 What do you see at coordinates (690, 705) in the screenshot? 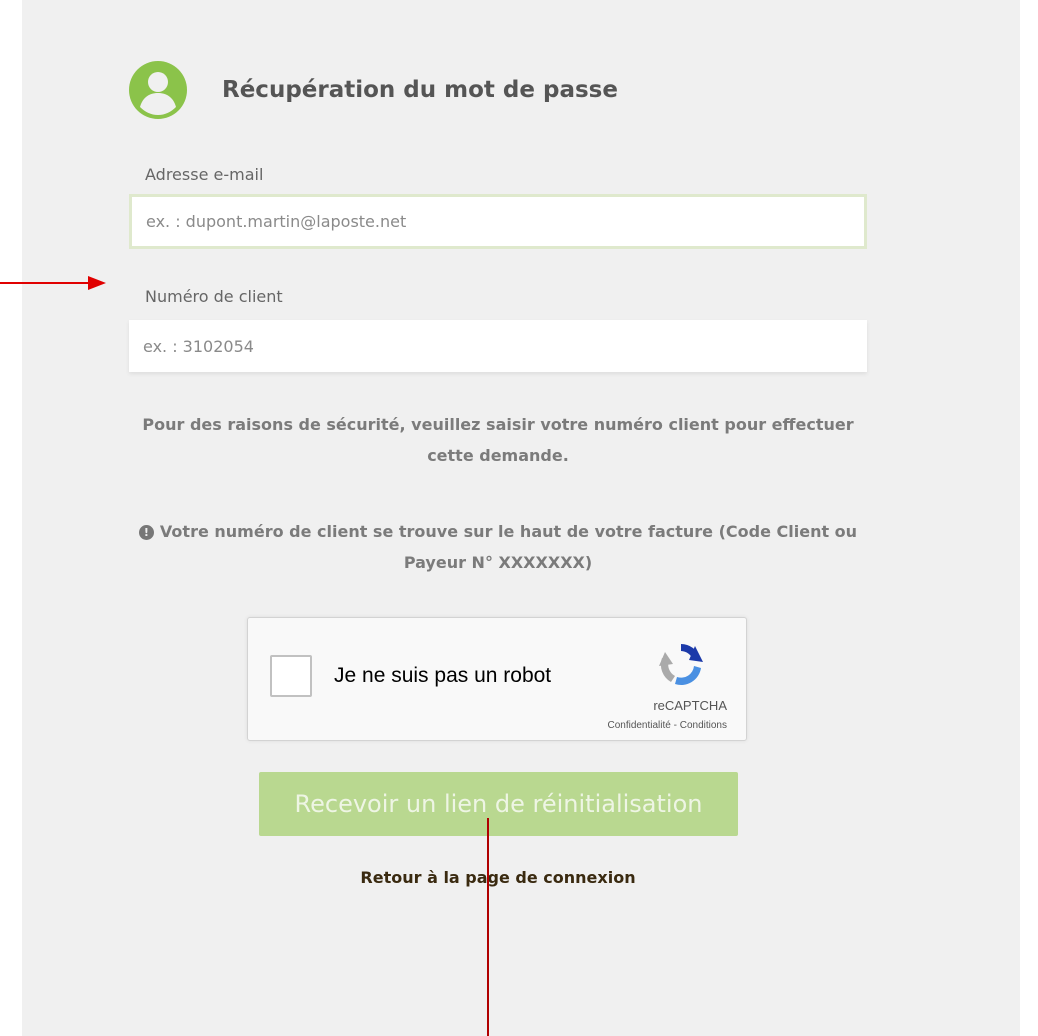
I see `recaptcha-brand: reCAPTCHA` at bounding box center [690, 705].